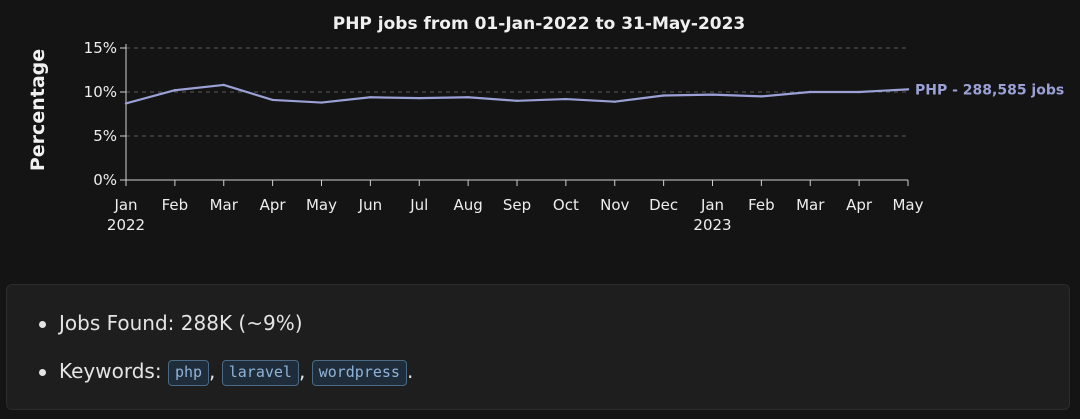  I want to click on x-tick-label: Oct, so click(566, 205).